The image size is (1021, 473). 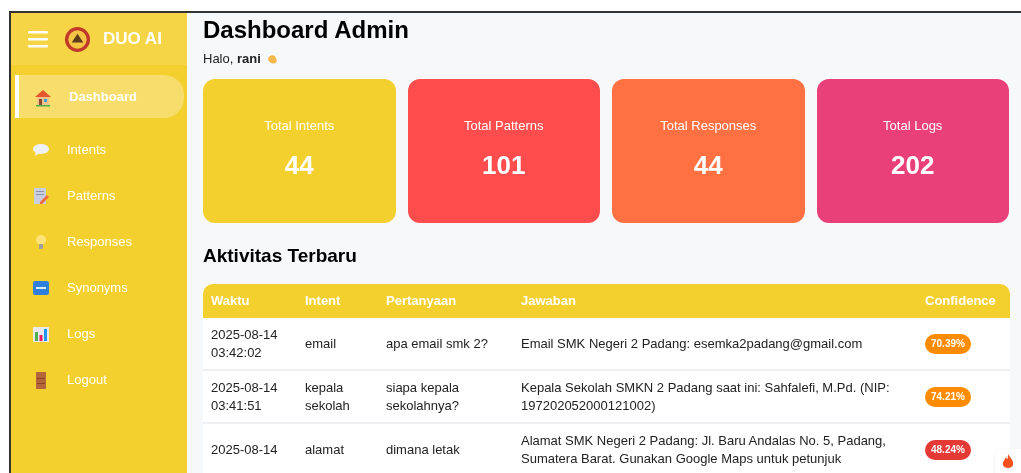 I want to click on confidence-badge: 70.39%, so click(x=948, y=343).